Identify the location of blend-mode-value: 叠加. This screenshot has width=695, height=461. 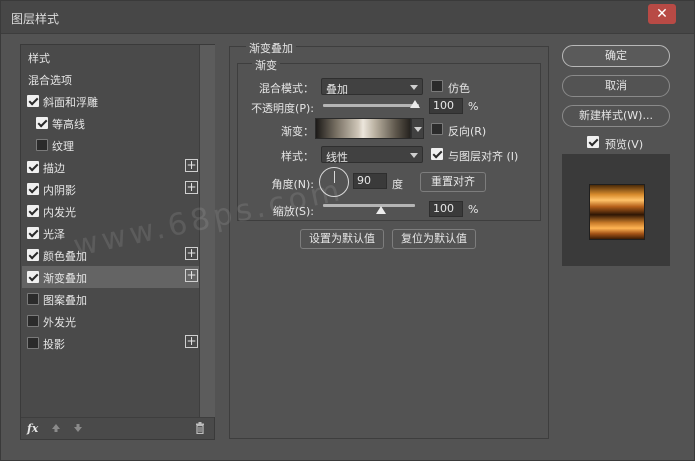
(337, 89).